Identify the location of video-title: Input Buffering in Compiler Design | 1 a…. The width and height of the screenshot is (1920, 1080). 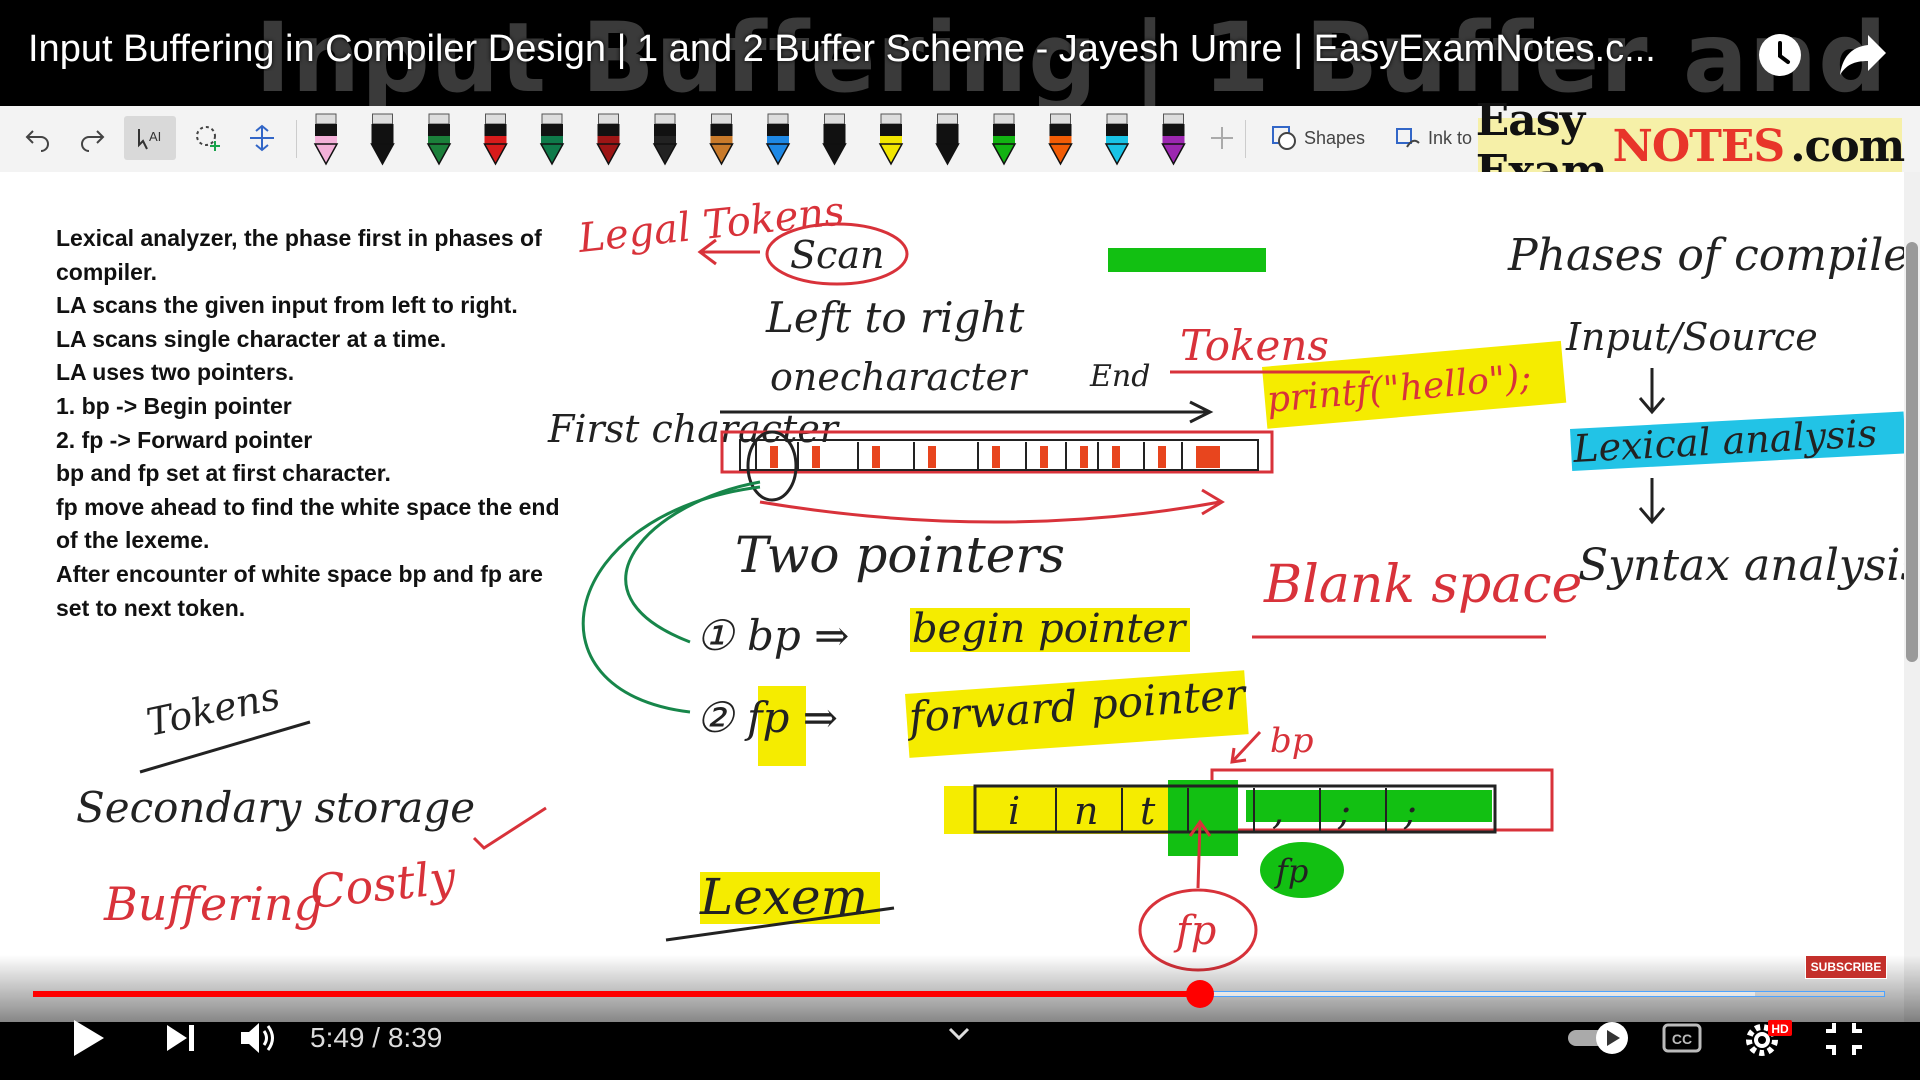
(878, 49).